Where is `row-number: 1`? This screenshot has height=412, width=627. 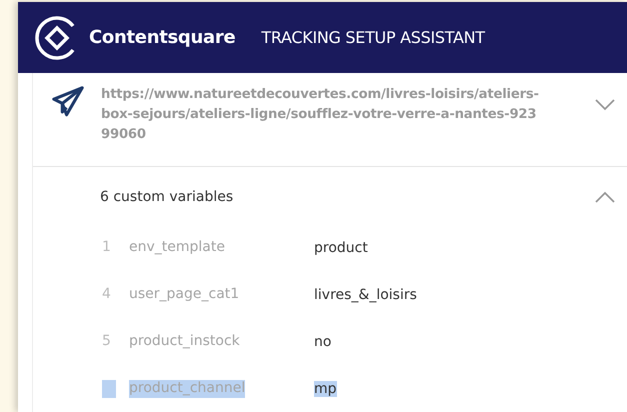
row-number: 1 is located at coordinates (107, 247).